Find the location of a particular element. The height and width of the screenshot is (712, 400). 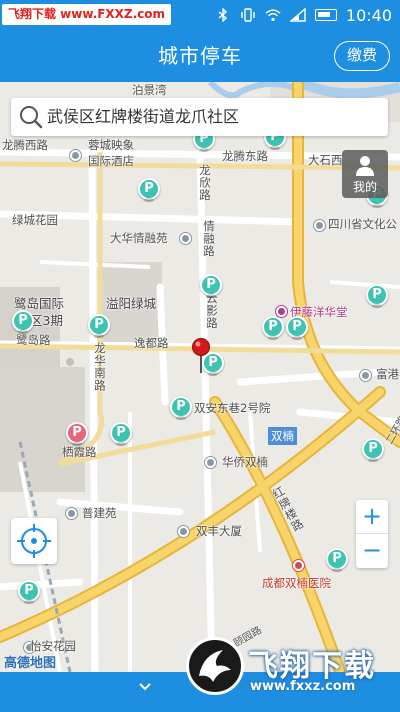

map-label: 情融路 is located at coordinates (209, 239).